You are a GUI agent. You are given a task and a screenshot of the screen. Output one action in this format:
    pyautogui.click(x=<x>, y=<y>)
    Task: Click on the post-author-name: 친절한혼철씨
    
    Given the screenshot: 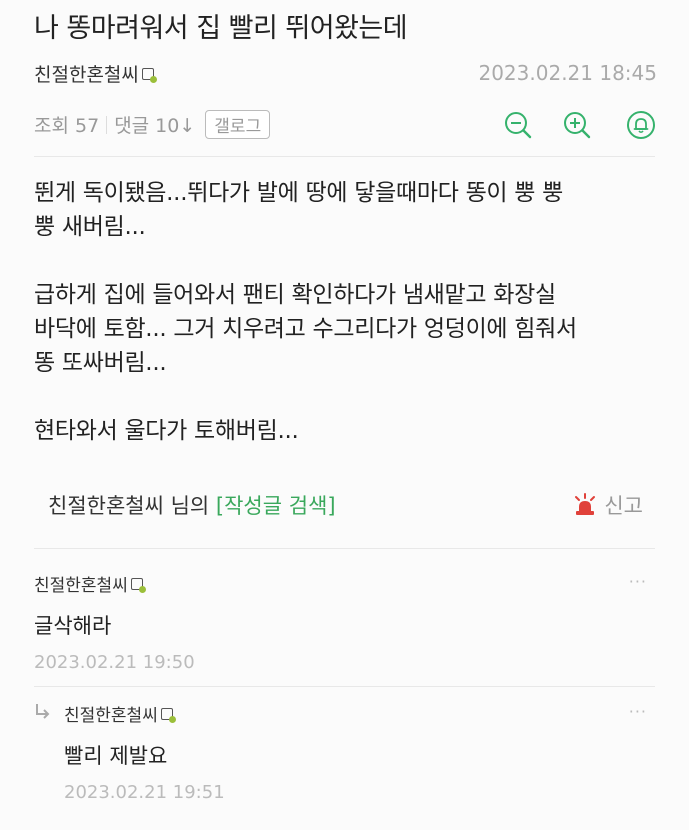 What is the action you would take?
    pyautogui.click(x=86, y=75)
    